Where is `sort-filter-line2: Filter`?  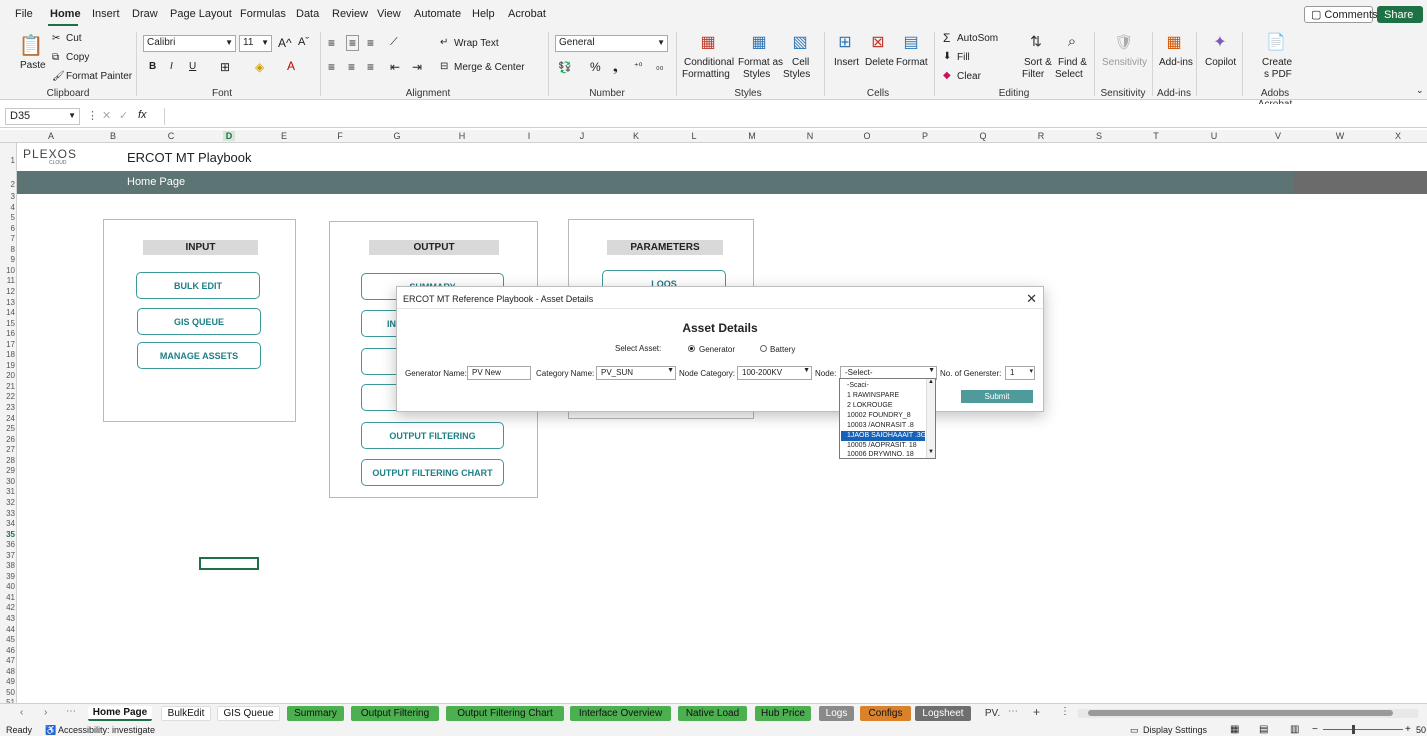
sort-filter-line2: Filter is located at coordinates (1033, 74).